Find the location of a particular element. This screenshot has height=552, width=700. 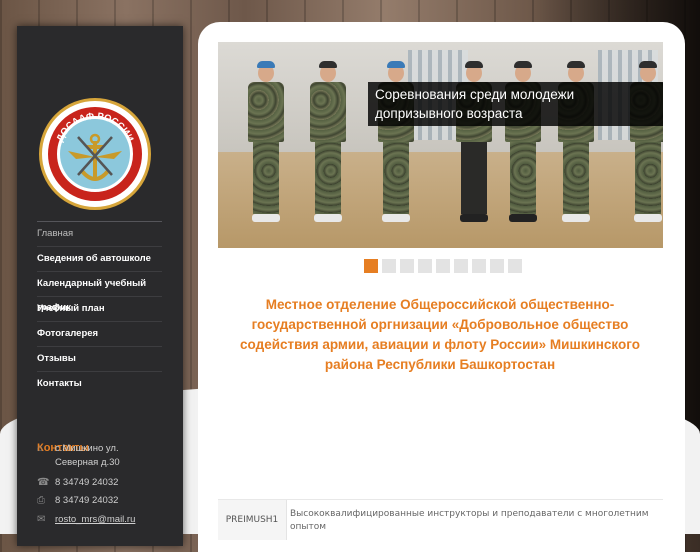

nav-item-schedule: Календарный учебный график is located at coordinates (99, 292).